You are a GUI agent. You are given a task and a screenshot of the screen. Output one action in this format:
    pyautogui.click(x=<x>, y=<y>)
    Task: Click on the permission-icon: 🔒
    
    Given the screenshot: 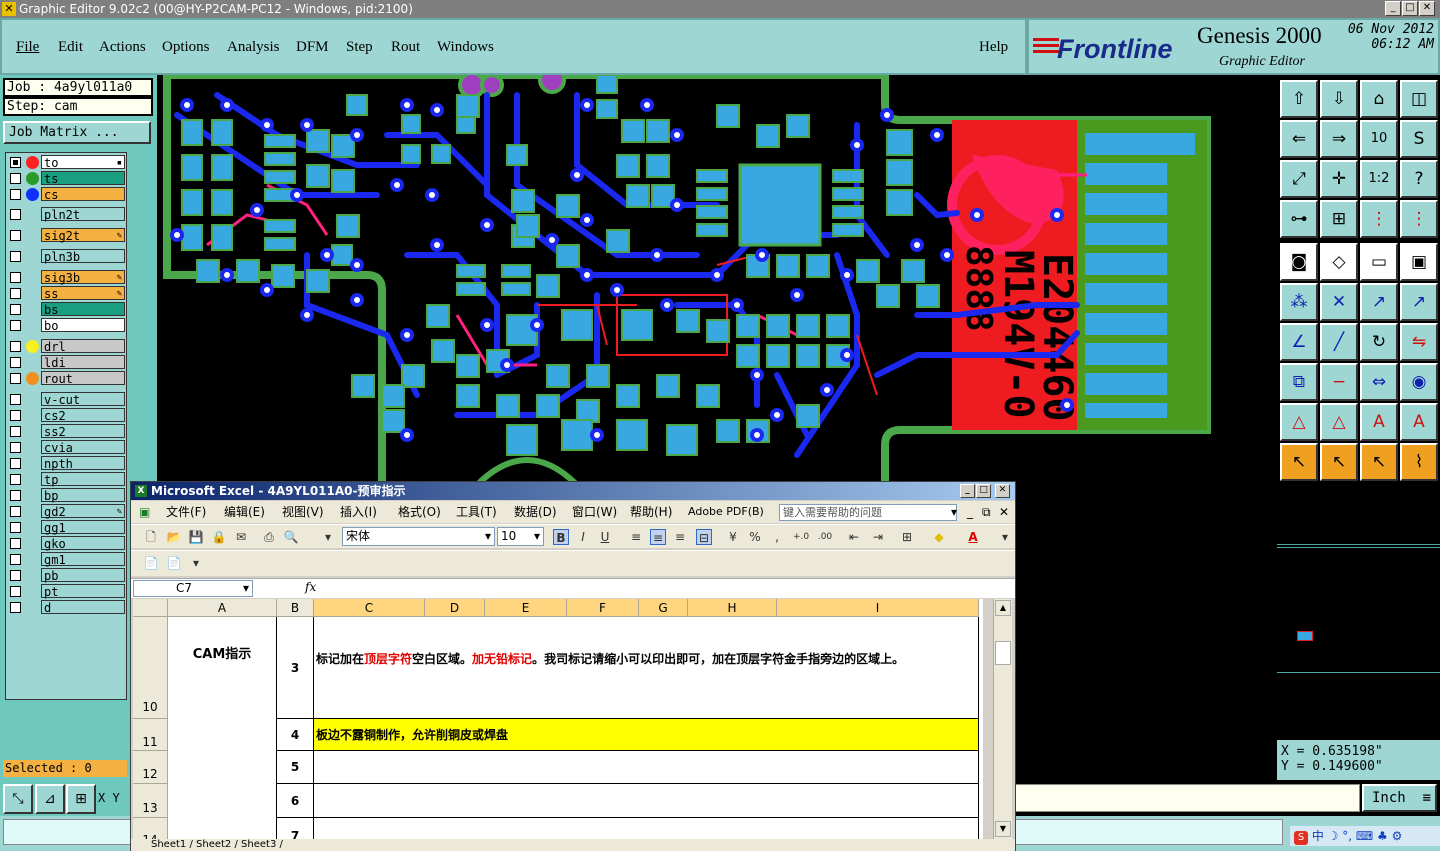 What is the action you would take?
    pyautogui.click(x=219, y=537)
    